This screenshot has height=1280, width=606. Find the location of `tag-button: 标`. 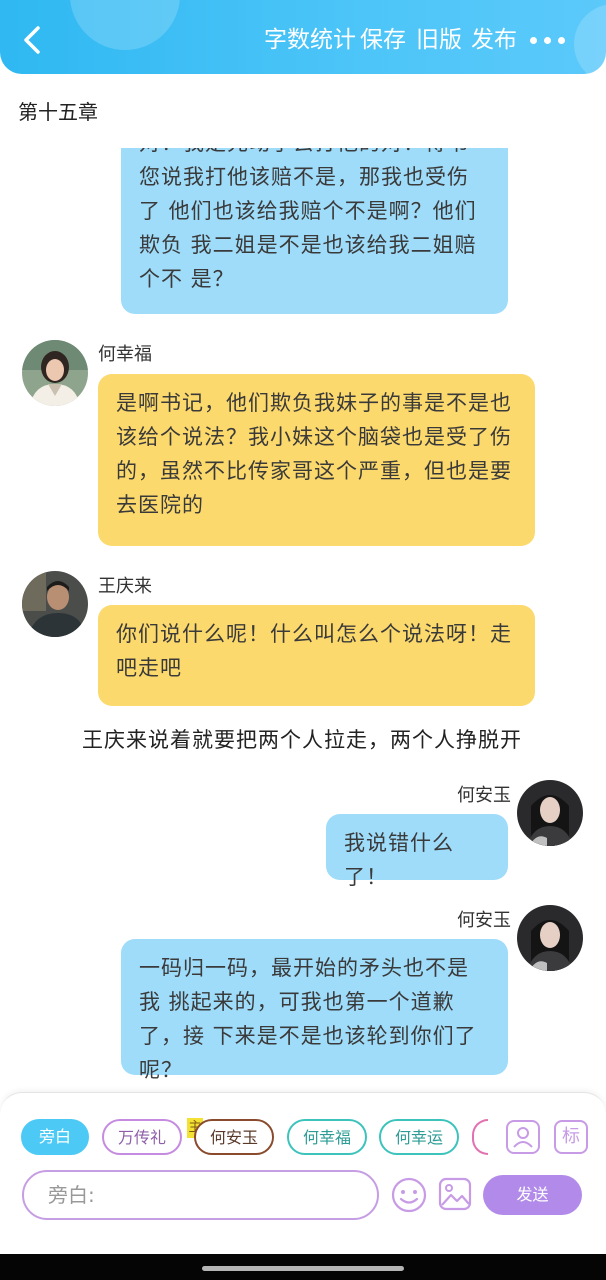

tag-button: 标 is located at coordinates (571, 1137).